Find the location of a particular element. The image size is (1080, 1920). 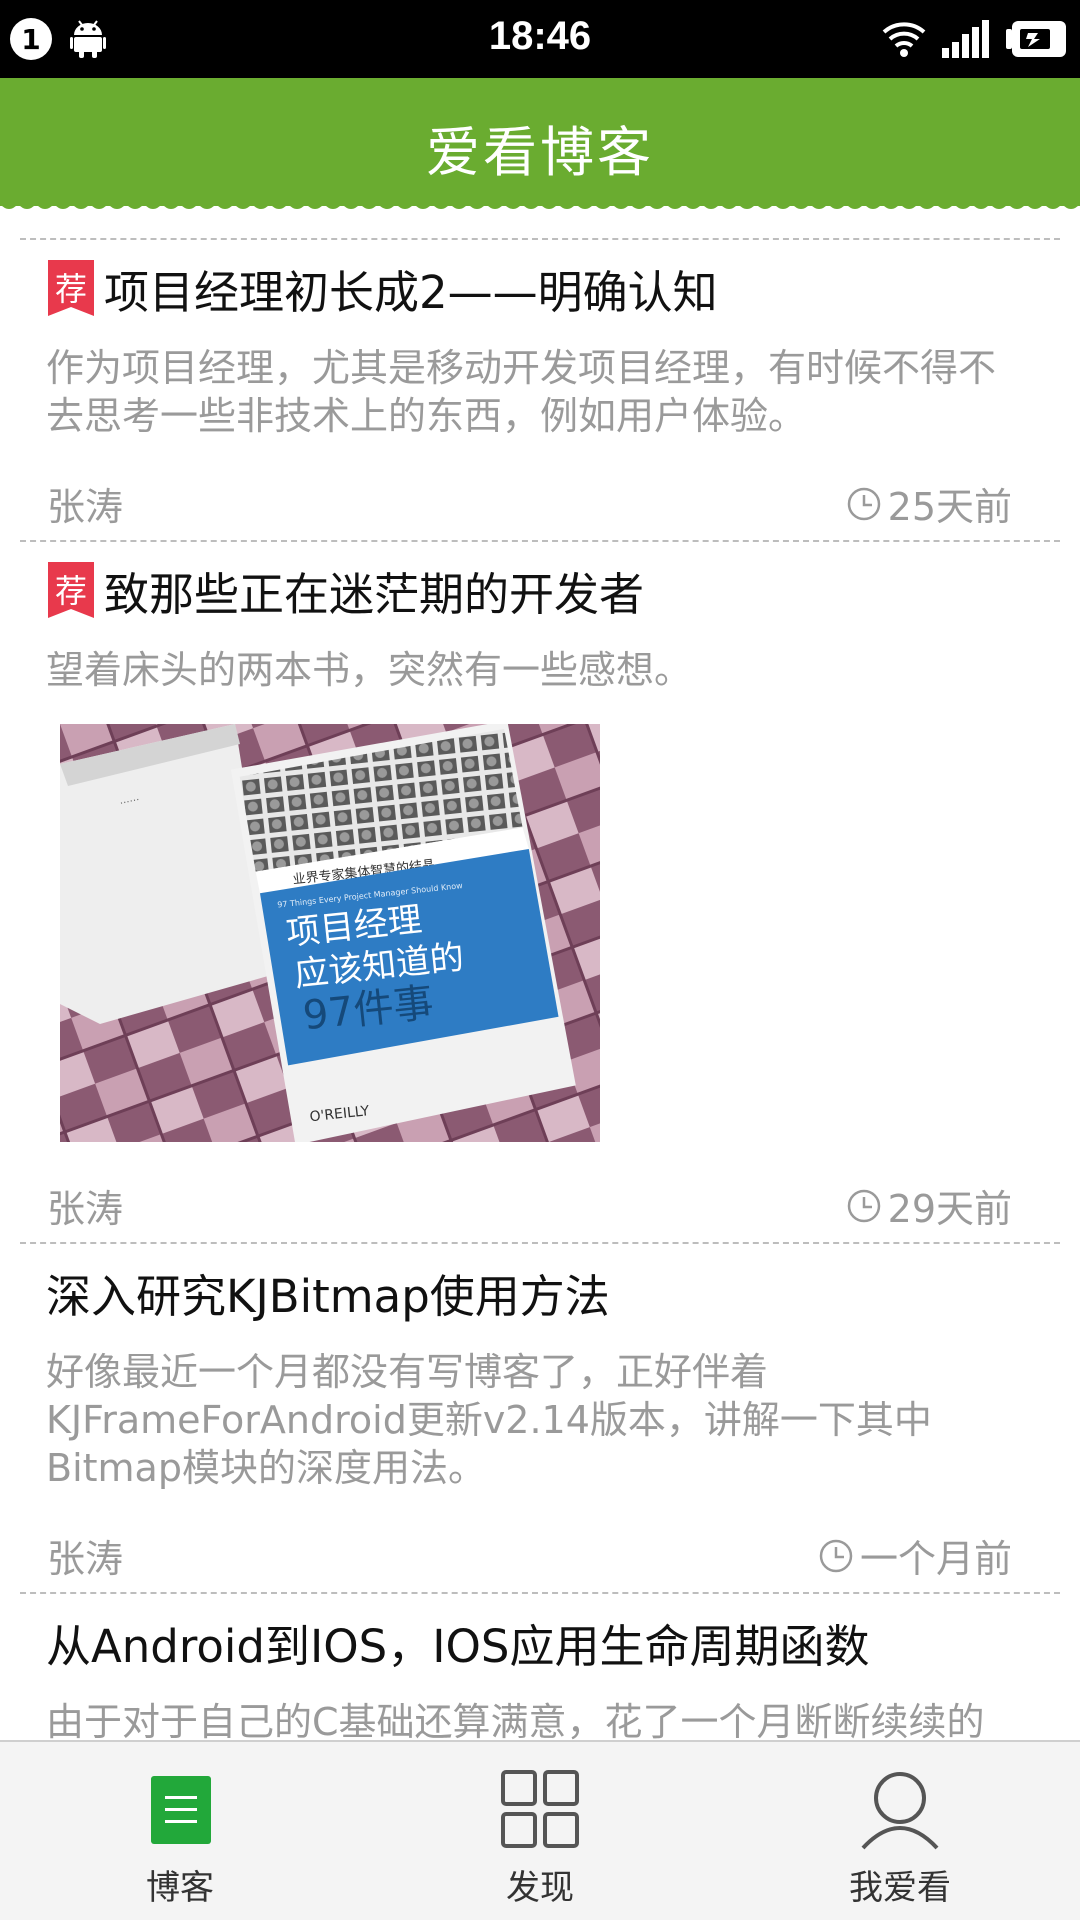

tab-blog: 博客 is located at coordinates (180, 1831).